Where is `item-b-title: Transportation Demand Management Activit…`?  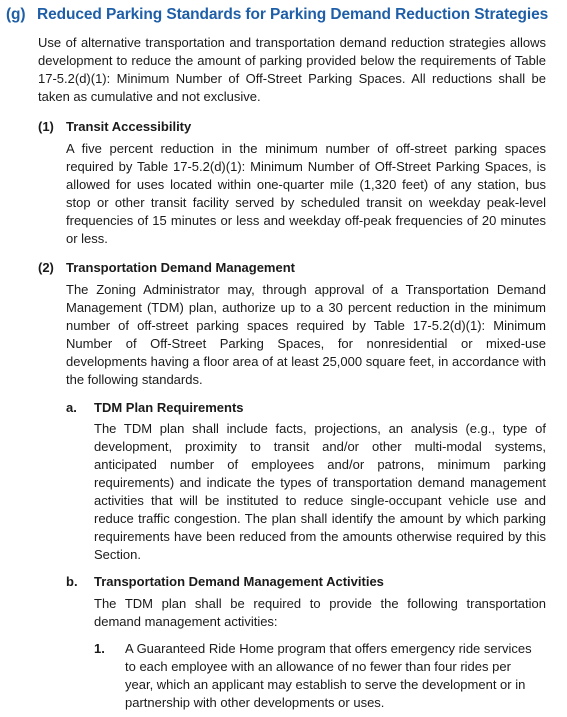 item-b-title: Transportation Demand Management Activit… is located at coordinates (239, 581).